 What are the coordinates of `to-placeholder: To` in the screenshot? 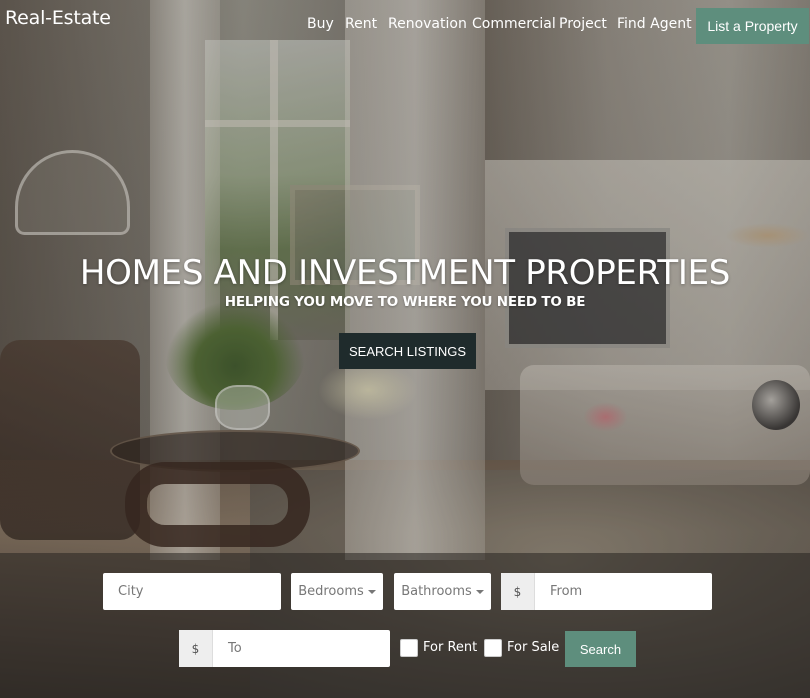 It's located at (235, 648).